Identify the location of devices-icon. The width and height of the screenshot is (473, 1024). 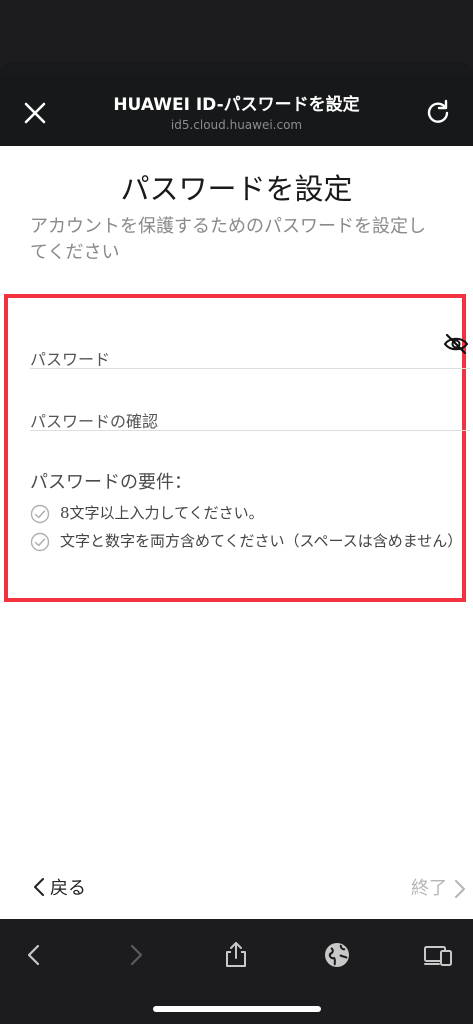
(438, 955).